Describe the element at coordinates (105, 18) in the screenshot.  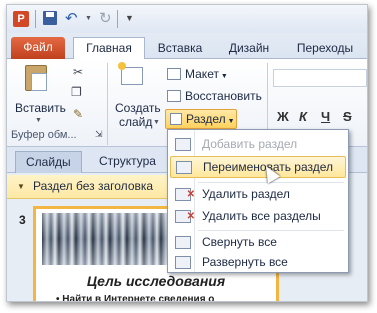
I see `redo-icon: ↻` at that location.